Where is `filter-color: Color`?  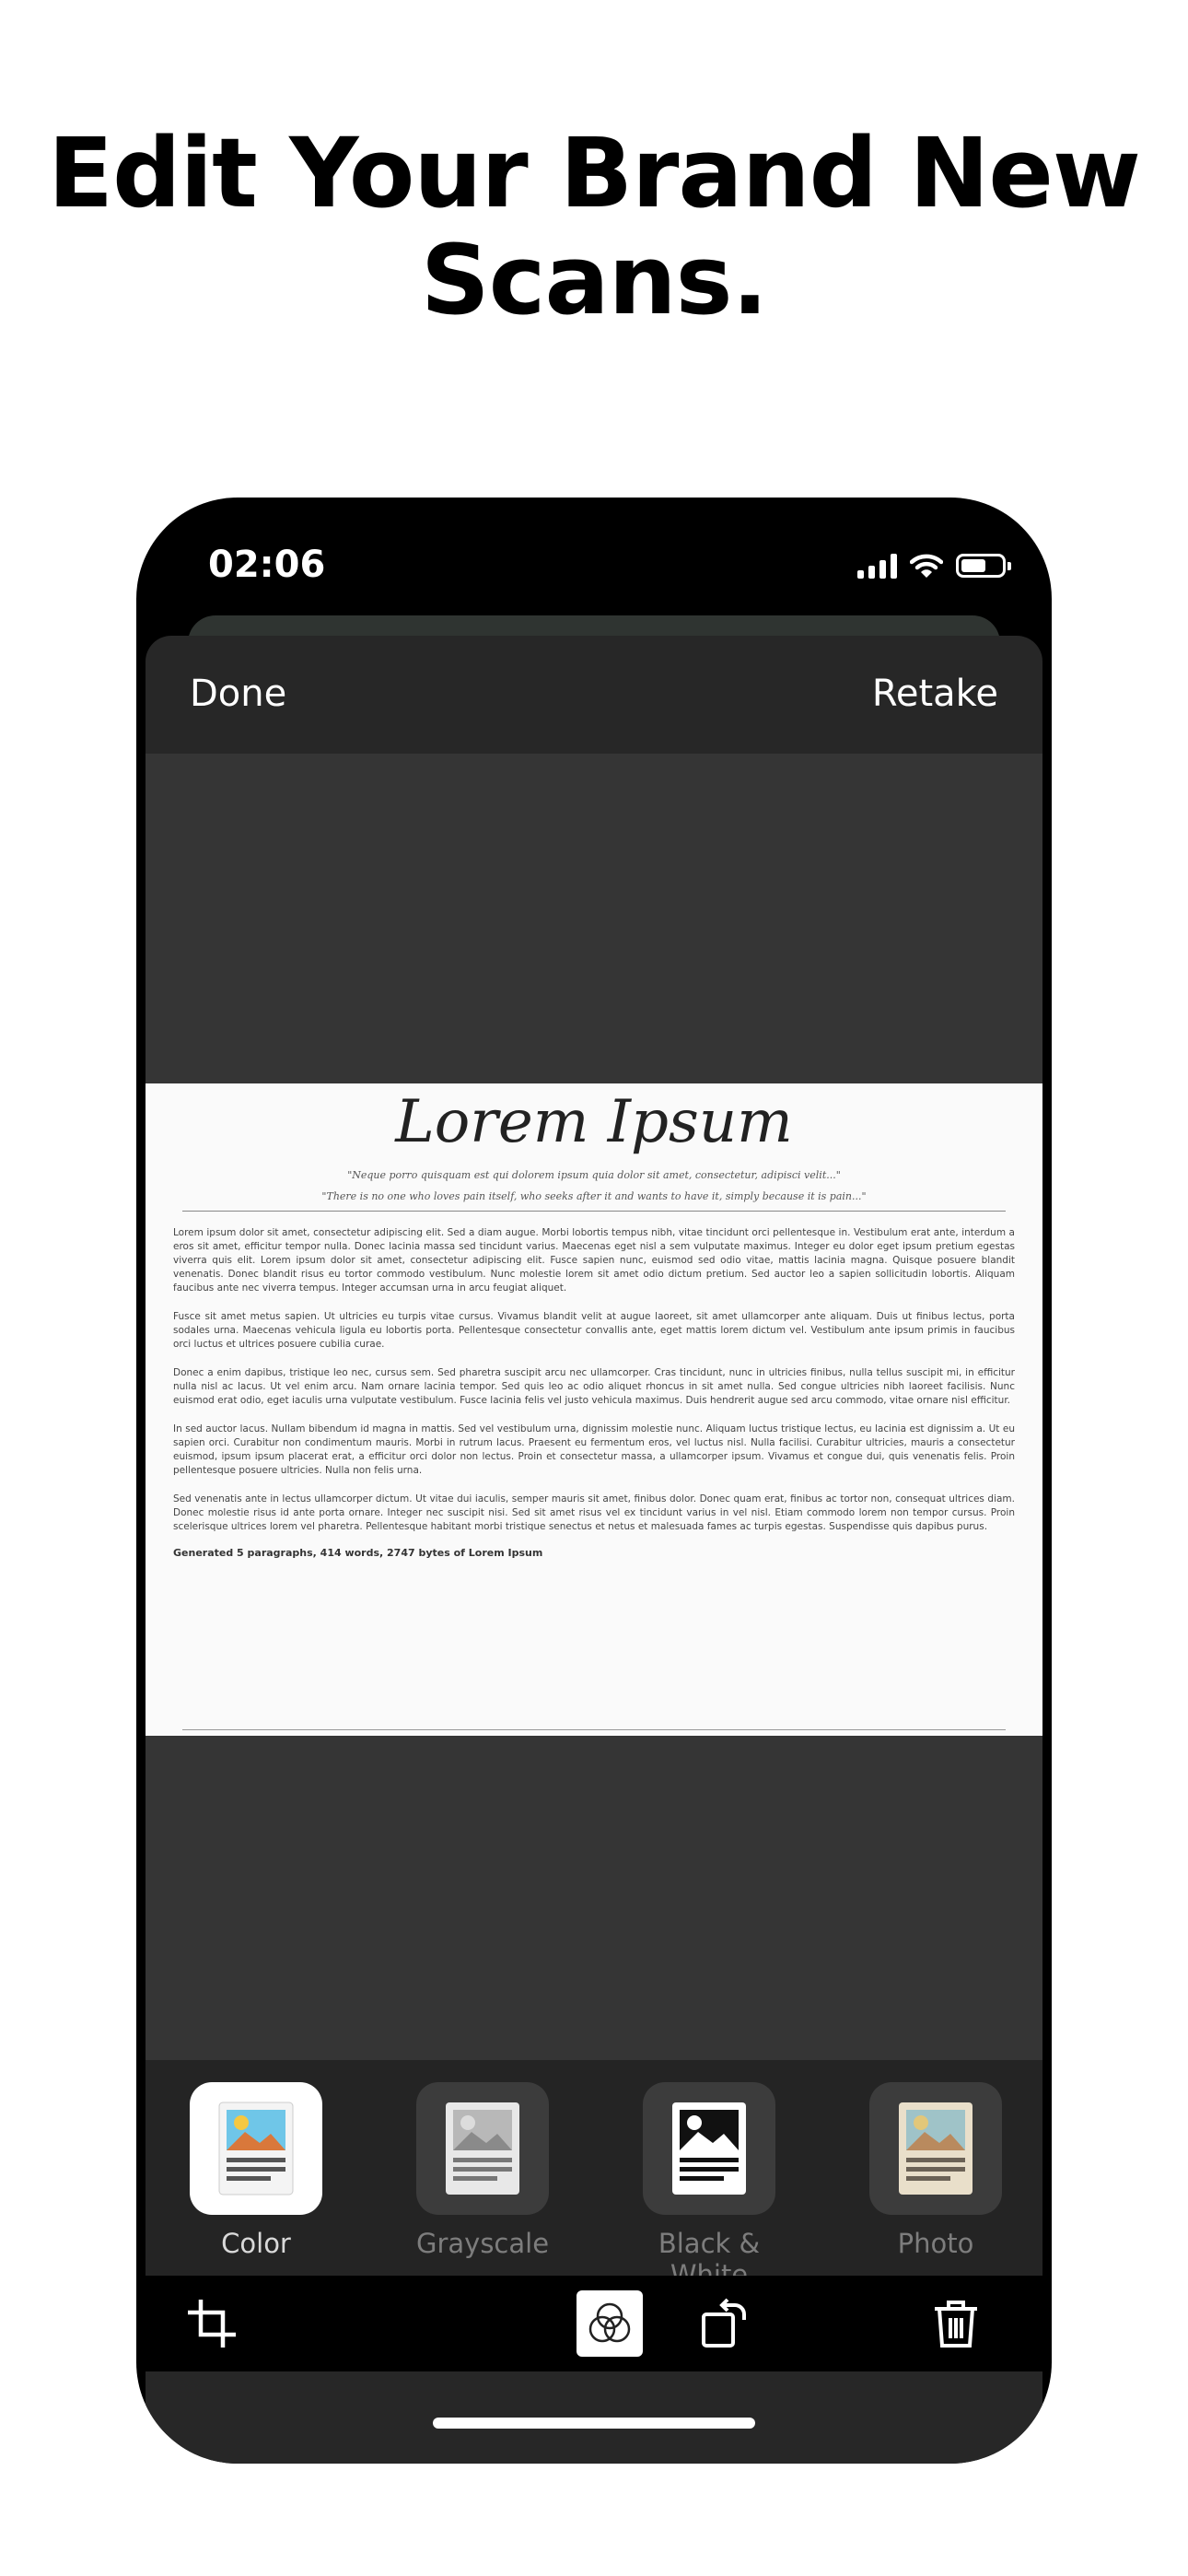 filter-color: Color is located at coordinates (256, 2170).